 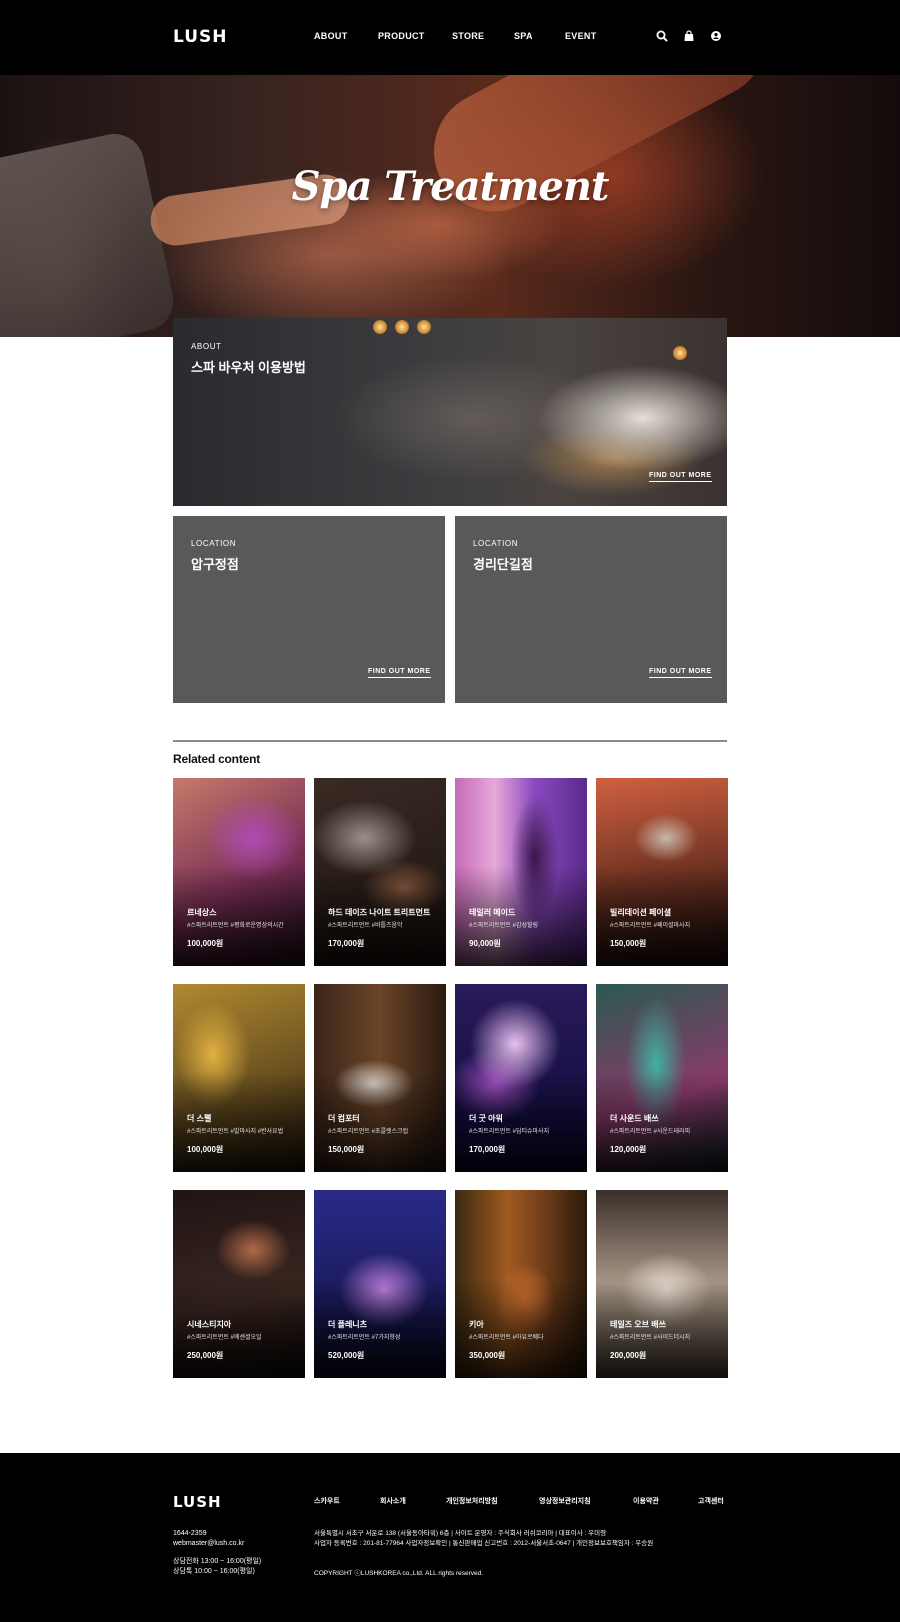 What do you see at coordinates (650, 926) in the screenshot?
I see `item-tags: #스파트리트먼트 #페이셜마사지` at bounding box center [650, 926].